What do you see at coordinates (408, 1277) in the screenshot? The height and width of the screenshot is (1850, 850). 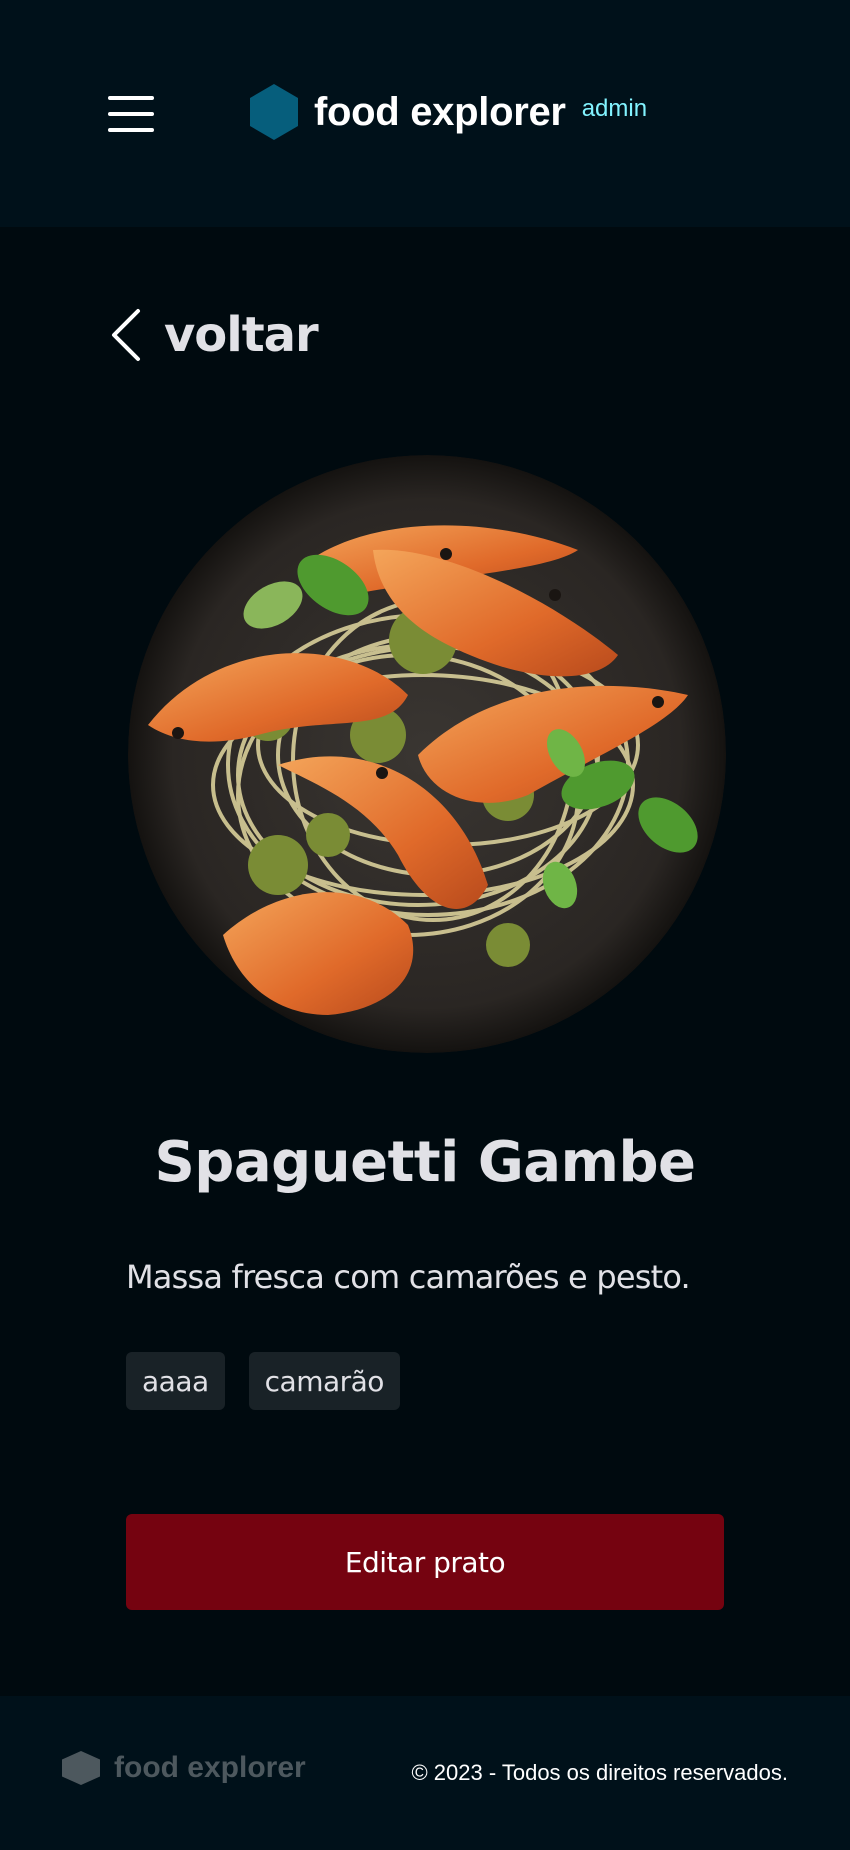 I see `dish-description: Massa fresca com camarões e pesto.` at bounding box center [408, 1277].